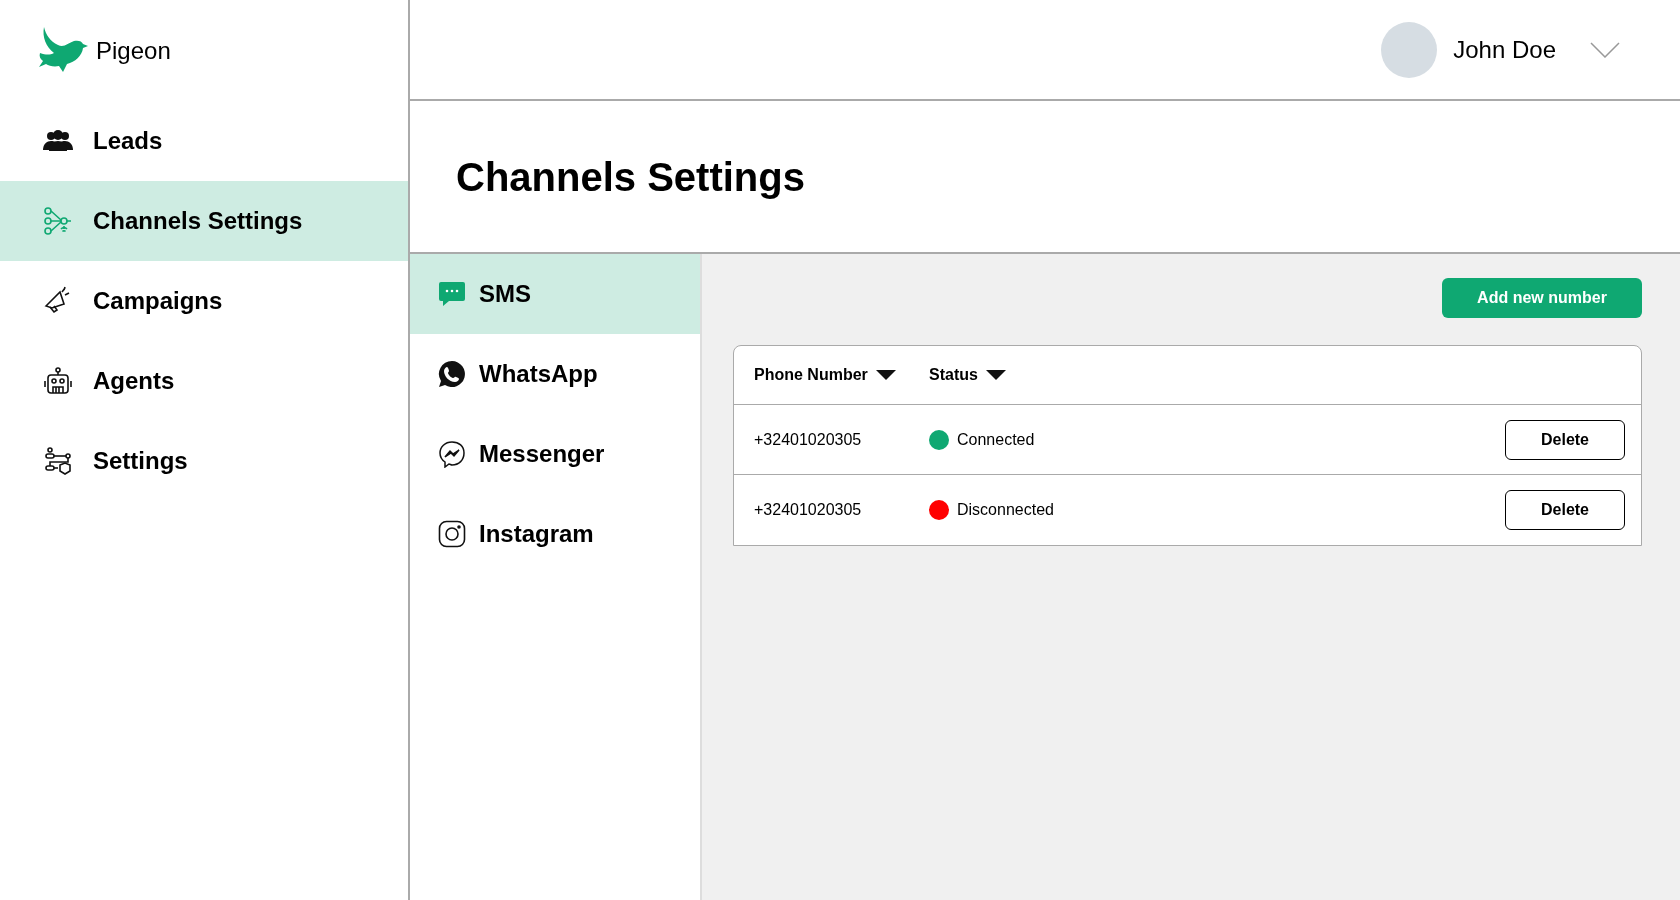 This screenshot has height=900, width=1680. Describe the element at coordinates (996, 439) in the screenshot. I see `status-text: Connected` at that location.